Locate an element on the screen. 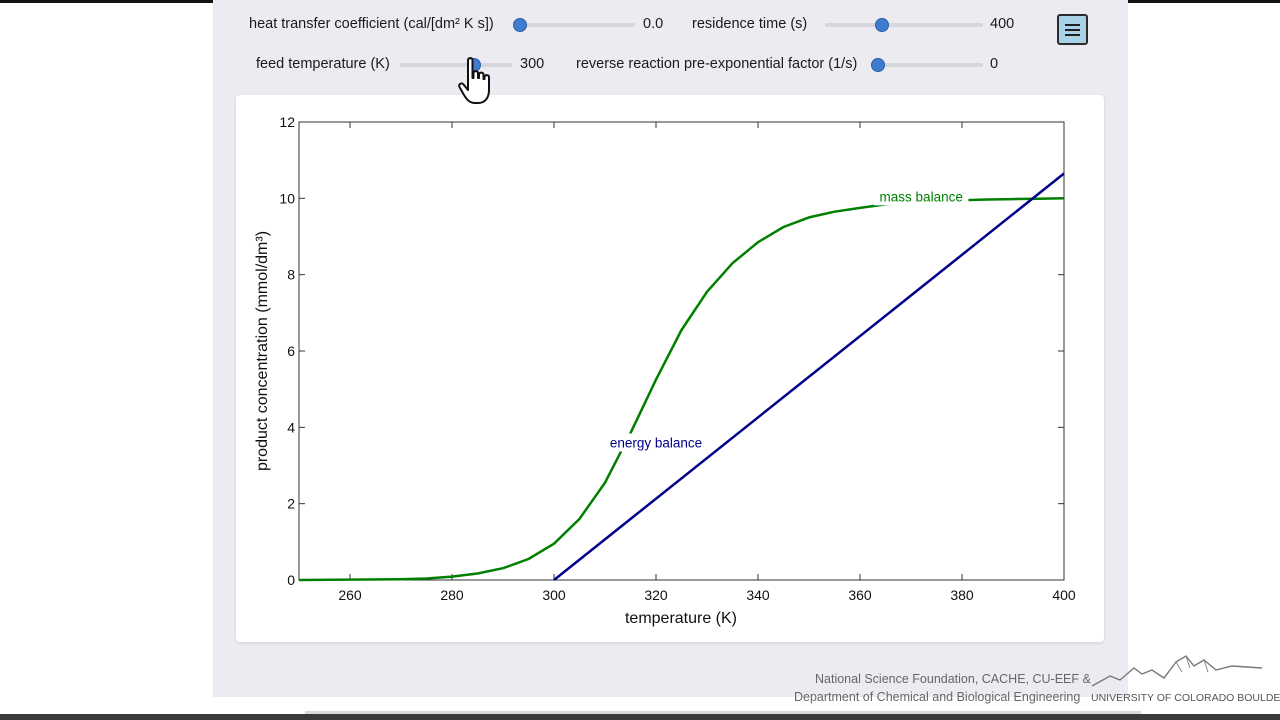 This screenshot has width=1280, height=720. y-tick-label: 4 is located at coordinates (291, 427).